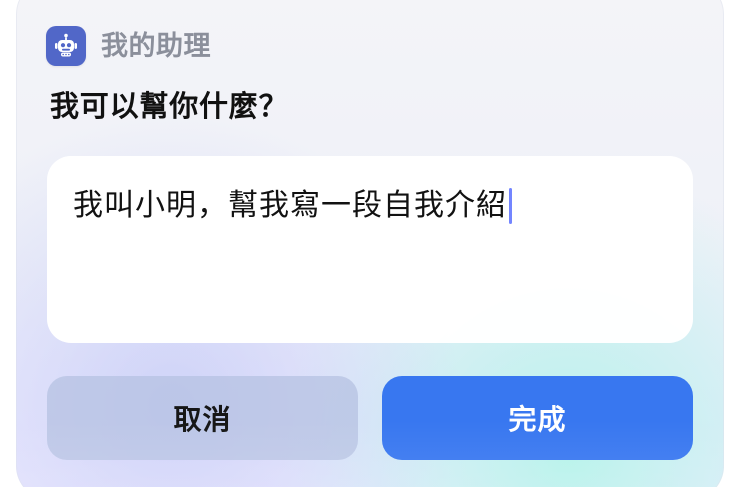  I want to click on prompt-title: 我可以幫你什麼？, so click(169, 106).